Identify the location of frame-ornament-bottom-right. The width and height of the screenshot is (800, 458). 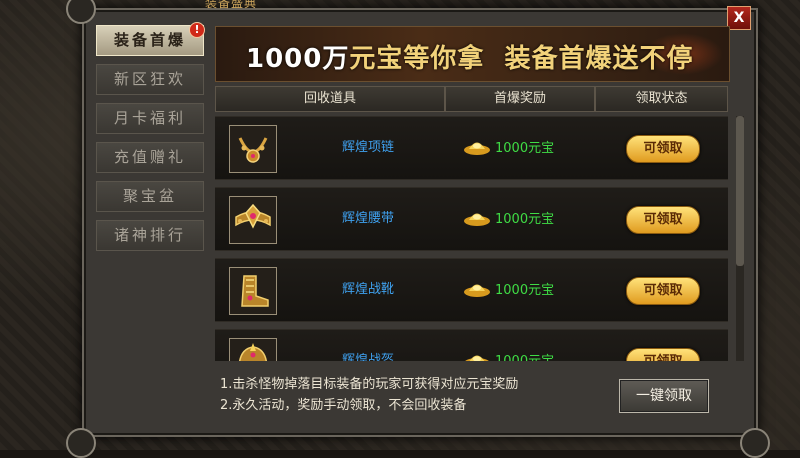
(755, 443).